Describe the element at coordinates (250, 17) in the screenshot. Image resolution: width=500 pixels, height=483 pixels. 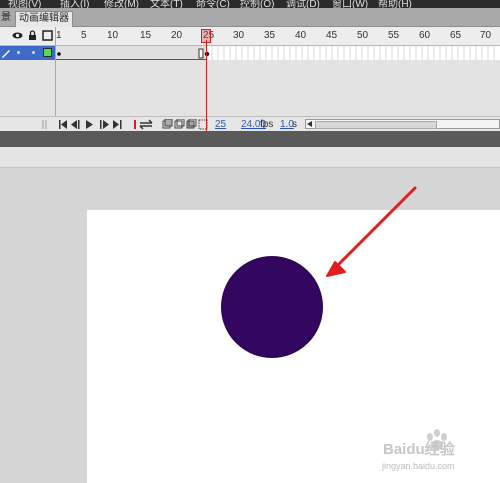
I see `panel-tab-row: 景 动画编辑器` at that location.